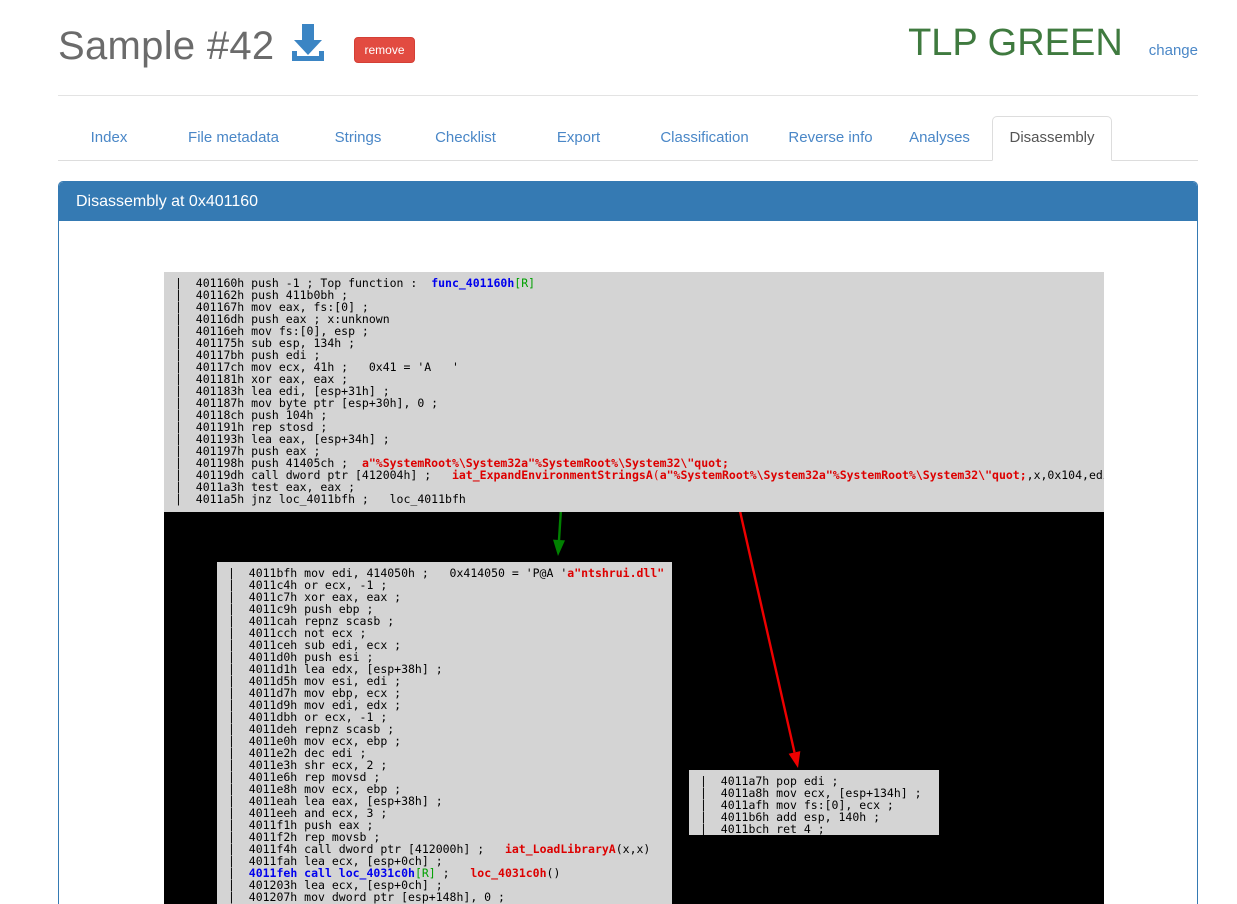 The width and height of the screenshot is (1237, 904). What do you see at coordinates (109, 138) in the screenshot?
I see `tab-index: Index` at bounding box center [109, 138].